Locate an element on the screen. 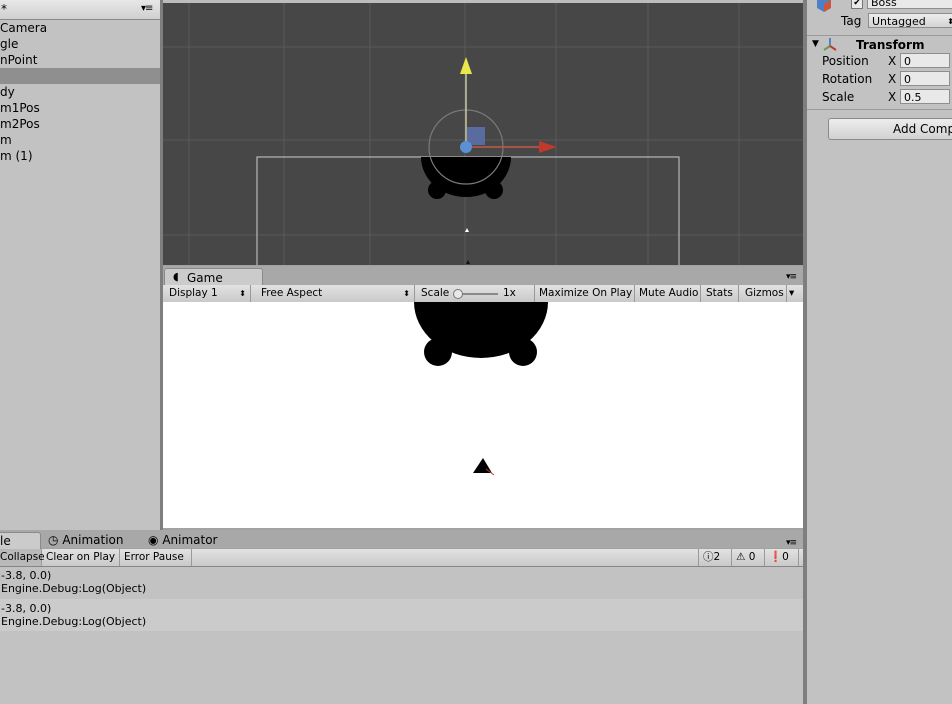  tab-animator-label: Animator is located at coordinates (190, 540).